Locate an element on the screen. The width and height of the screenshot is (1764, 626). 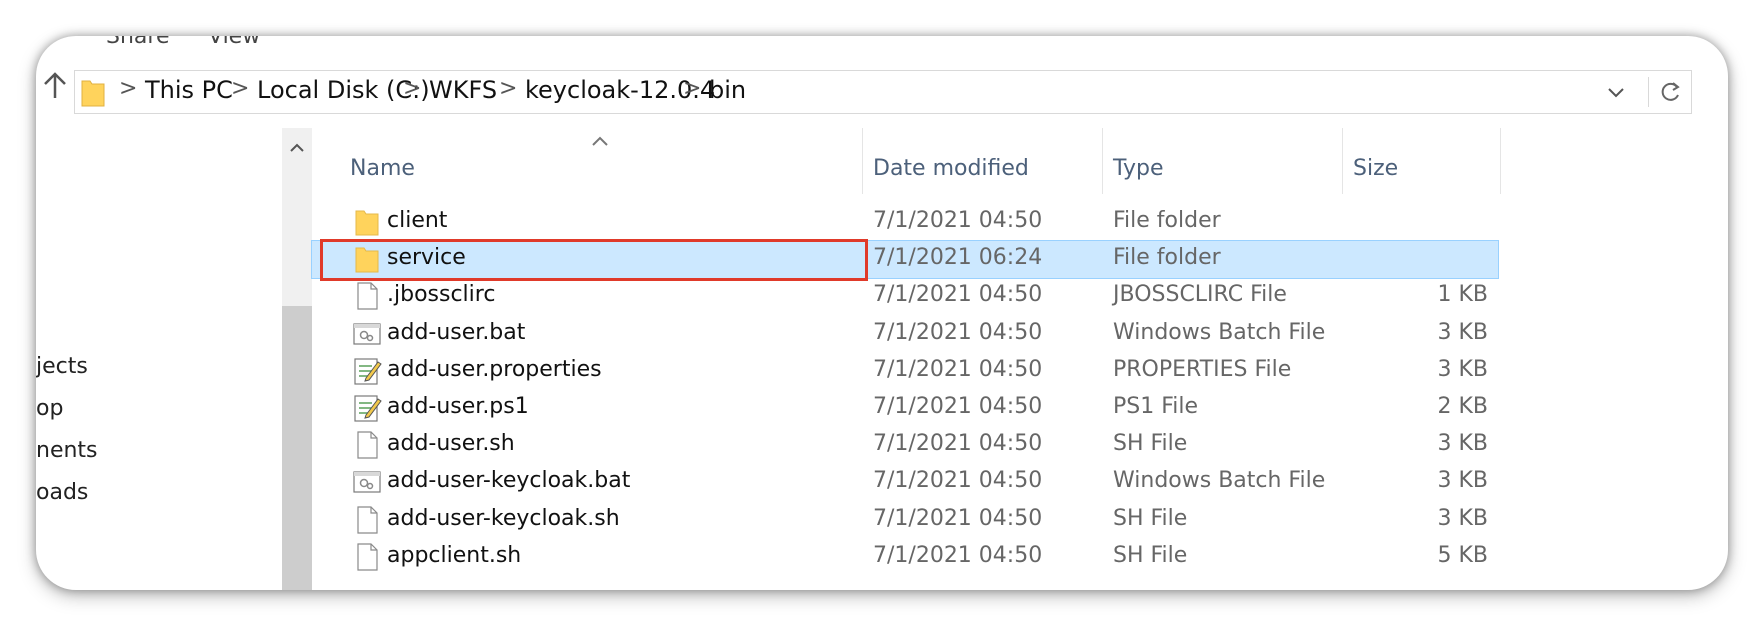
nav-item-downloads: oads is located at coordinates (62, 492).